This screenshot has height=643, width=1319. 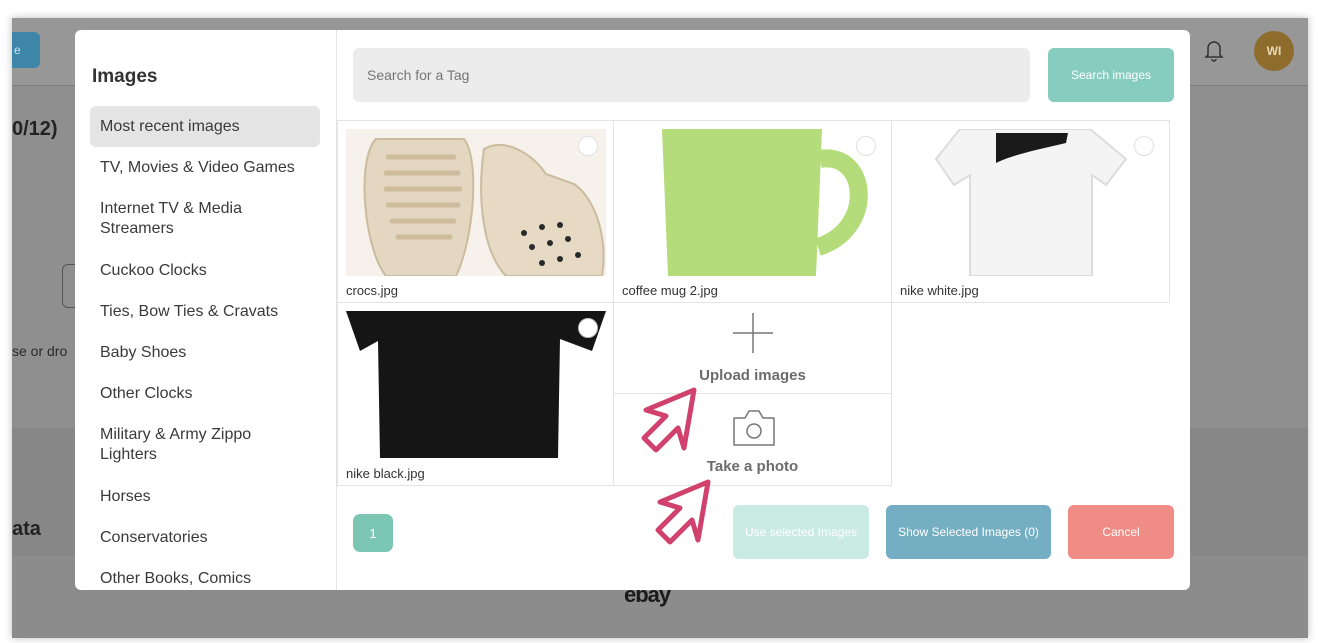 I want to click on image-tile-coffee-mug: coffee mug 2.jpg, so click(x=752, y=211).